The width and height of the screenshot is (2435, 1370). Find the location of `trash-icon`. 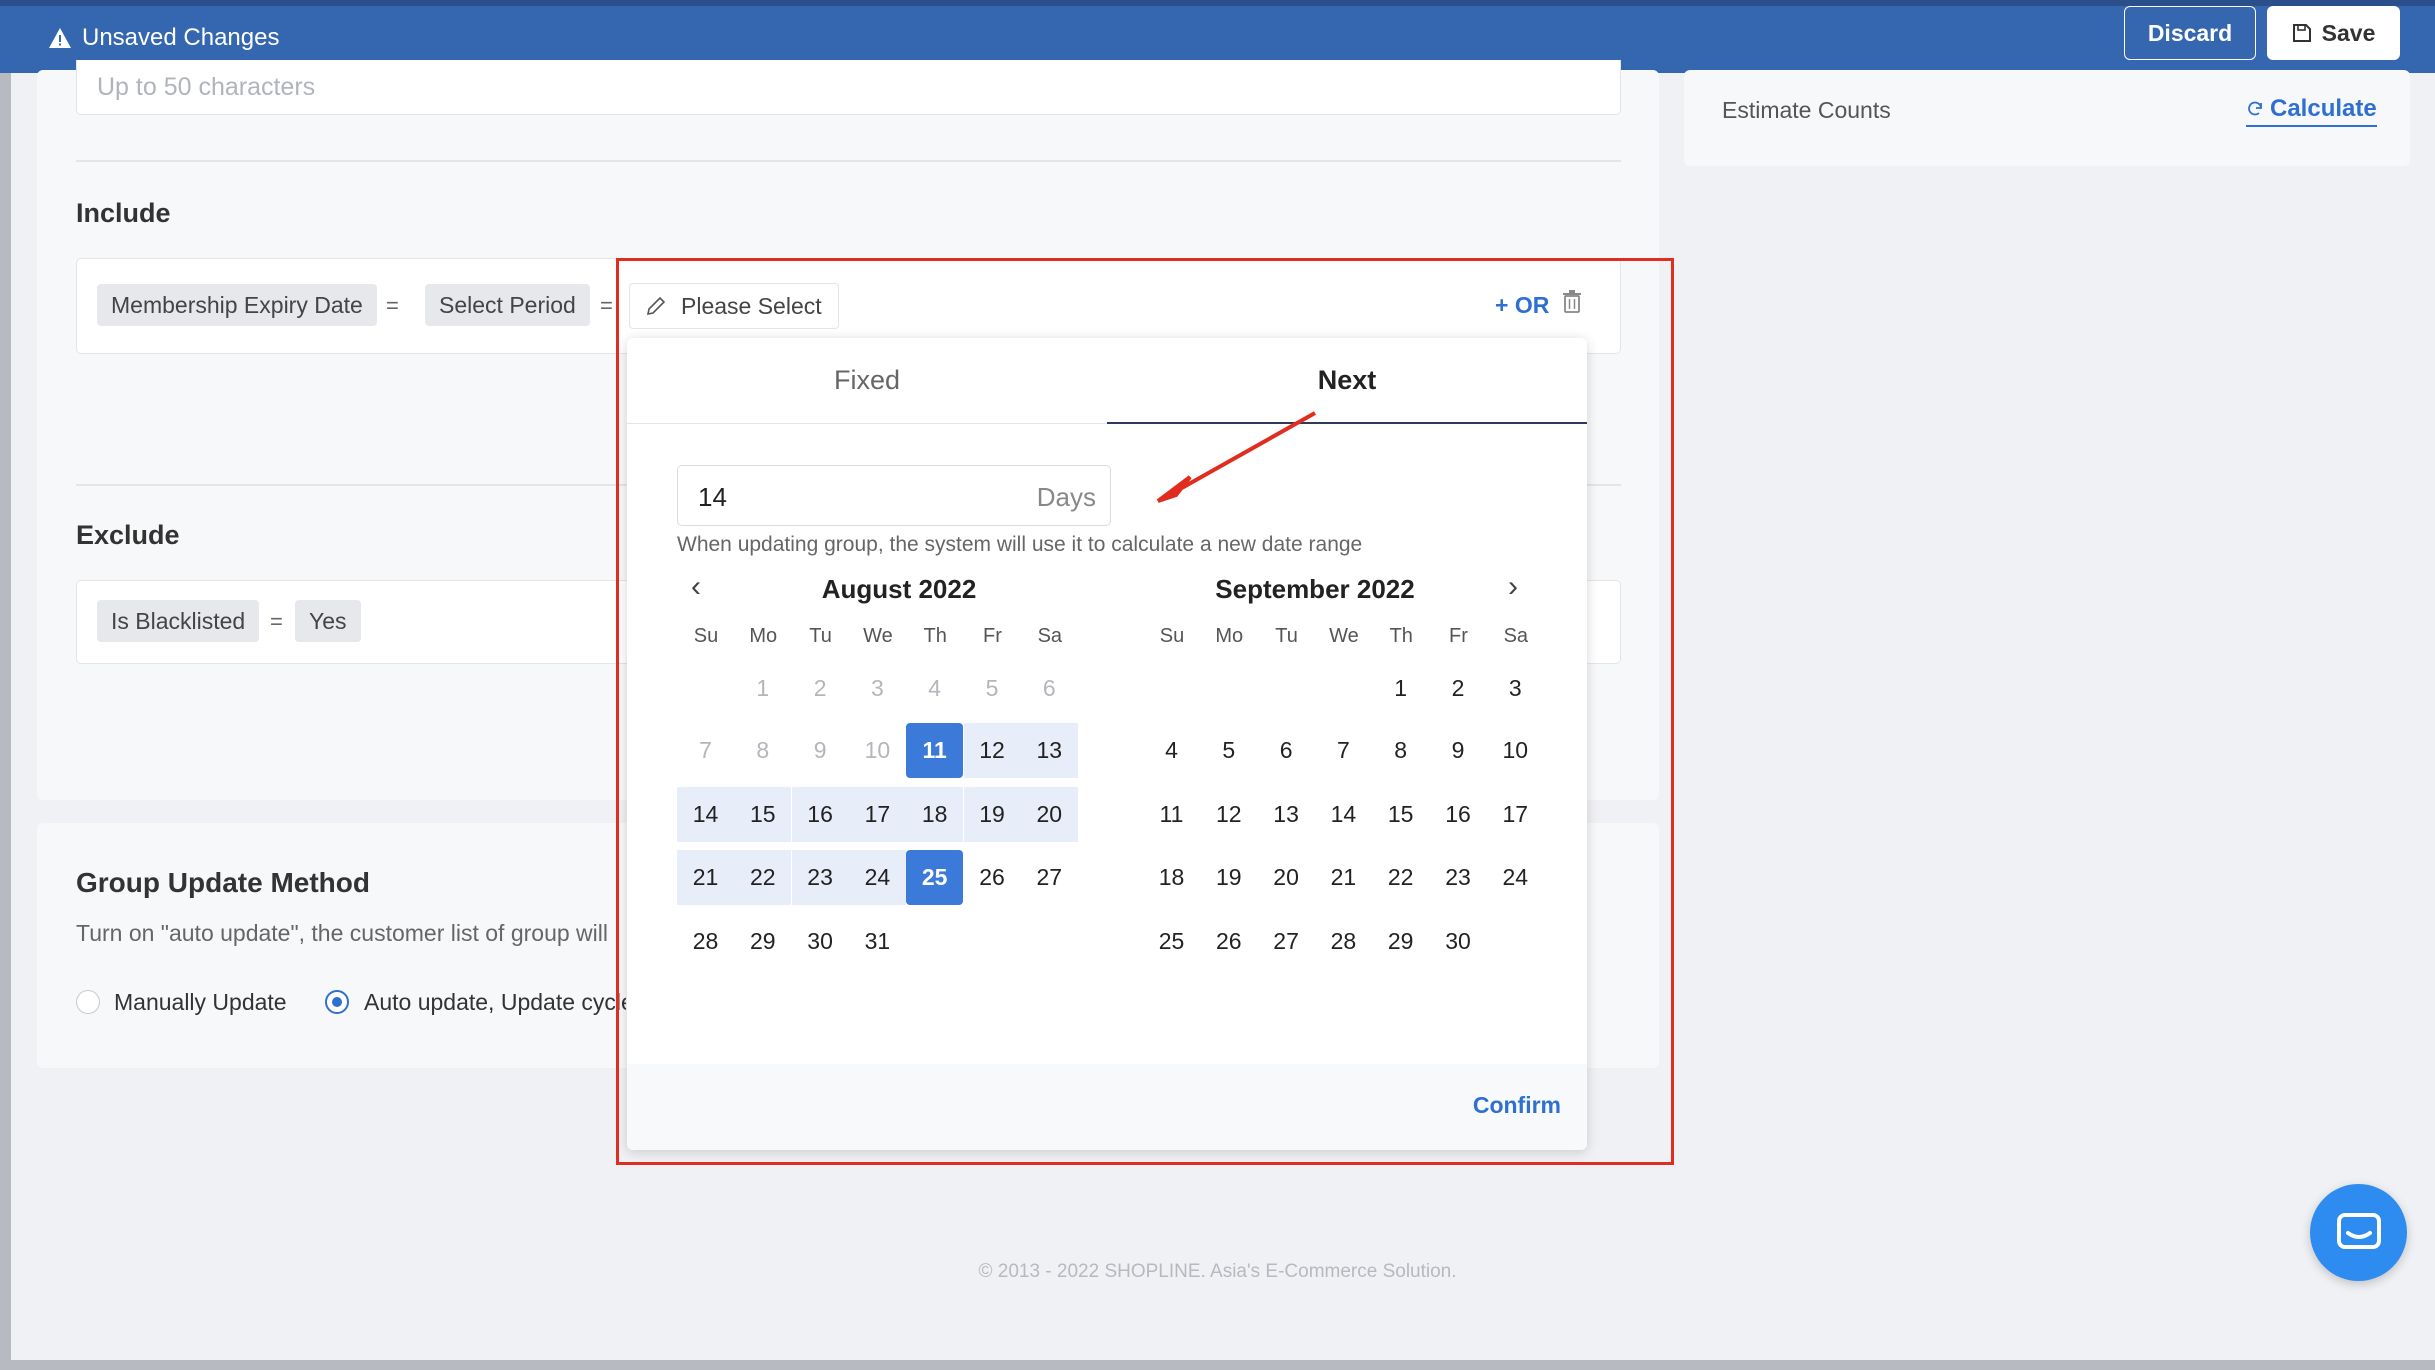

trash-icon is located at coordinates (1572, 302).